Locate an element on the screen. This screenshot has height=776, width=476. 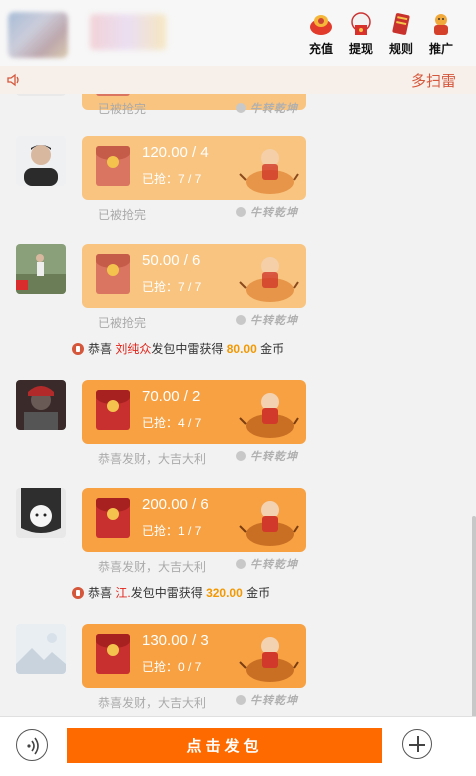
packet-grabbed: 已抢：1 / 7 is located at coordinates (172, 531).